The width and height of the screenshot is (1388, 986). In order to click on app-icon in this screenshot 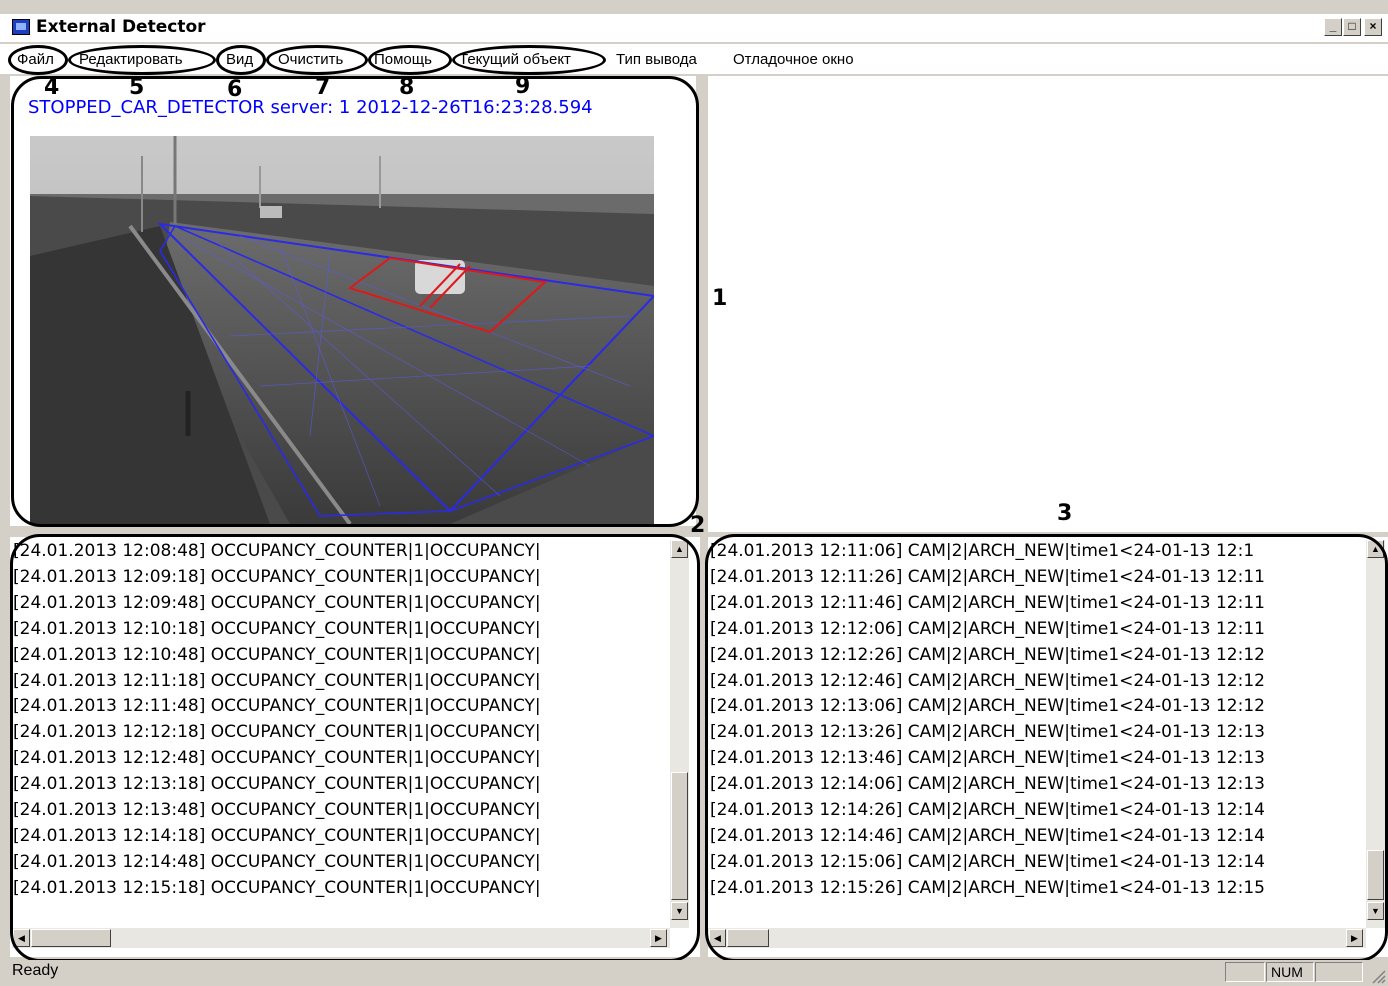, I will do `click(21, 27)`.